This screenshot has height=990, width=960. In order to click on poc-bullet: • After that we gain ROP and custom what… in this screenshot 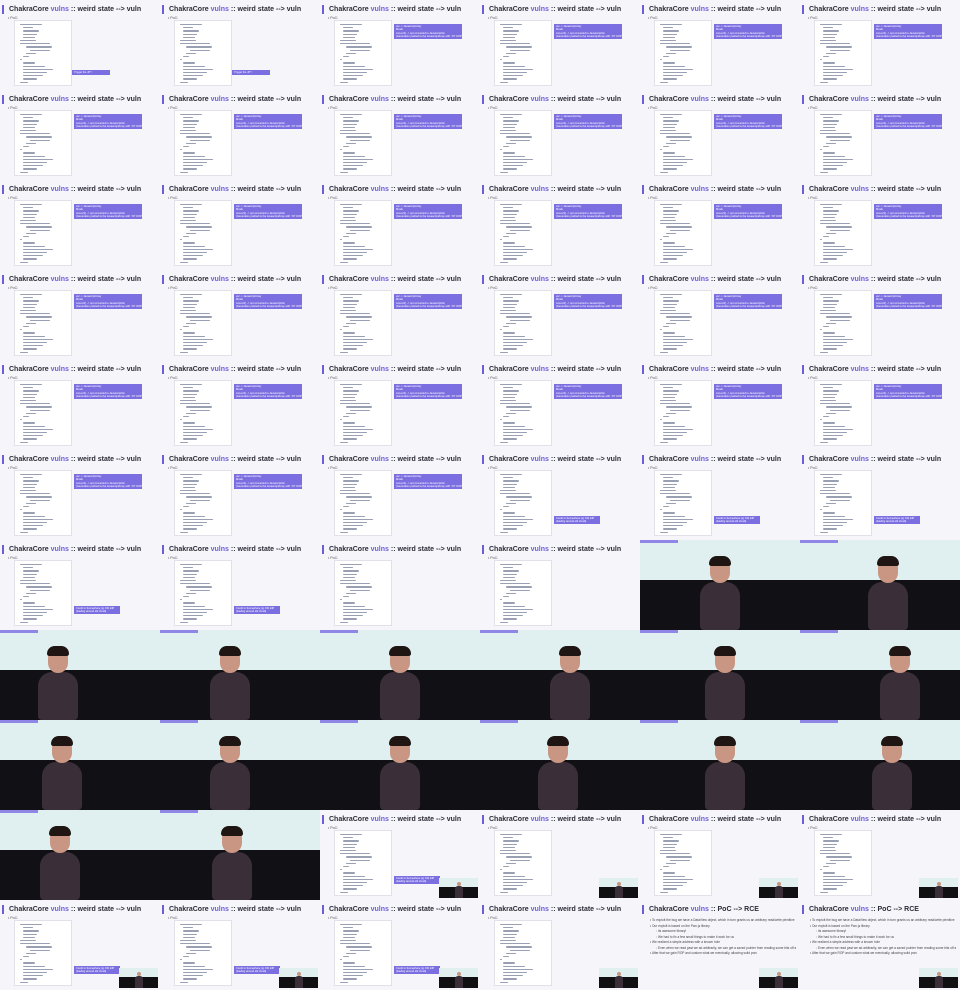, I will do `click(863, 953)`.